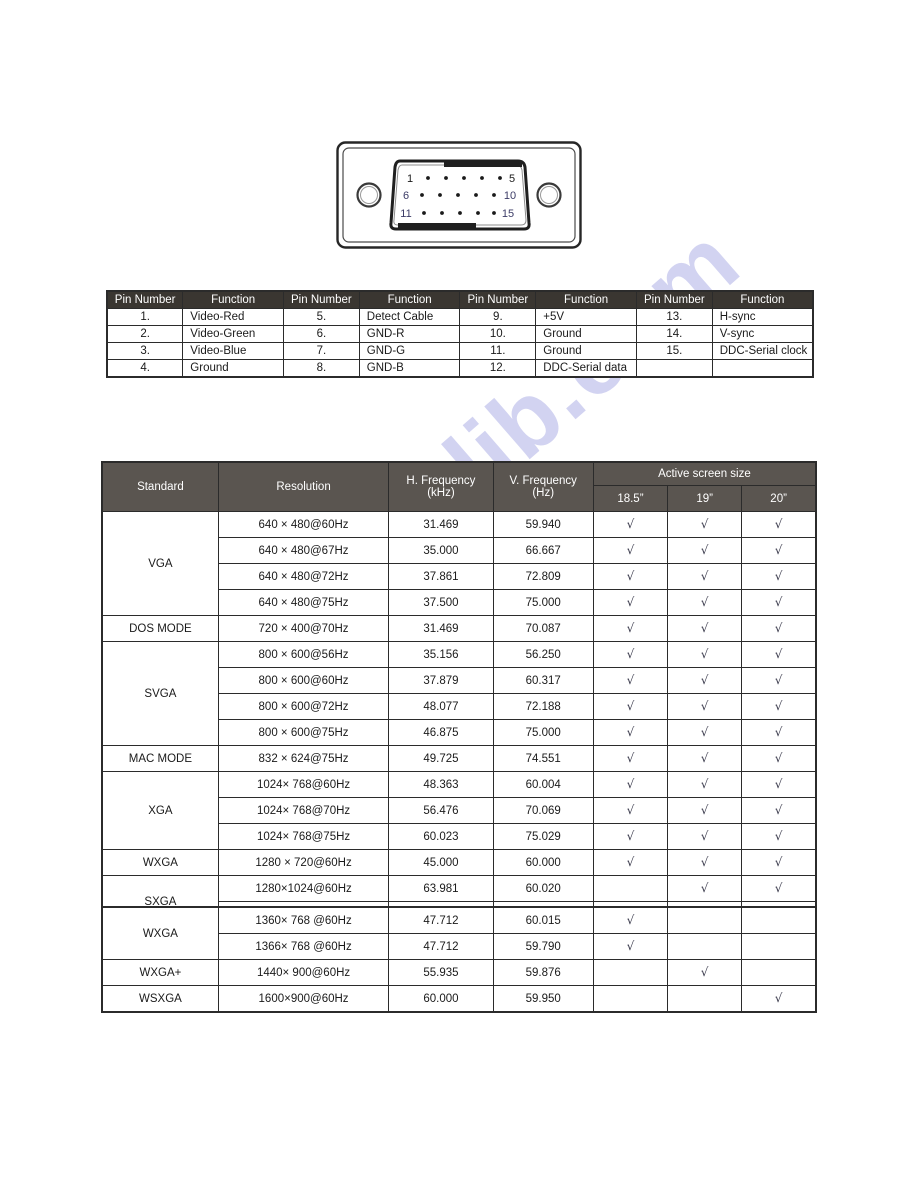 Image resolution: width=918 pixels, height=1188 pixels. I want to click on pin-number-cell: 15., so click(674, 351).